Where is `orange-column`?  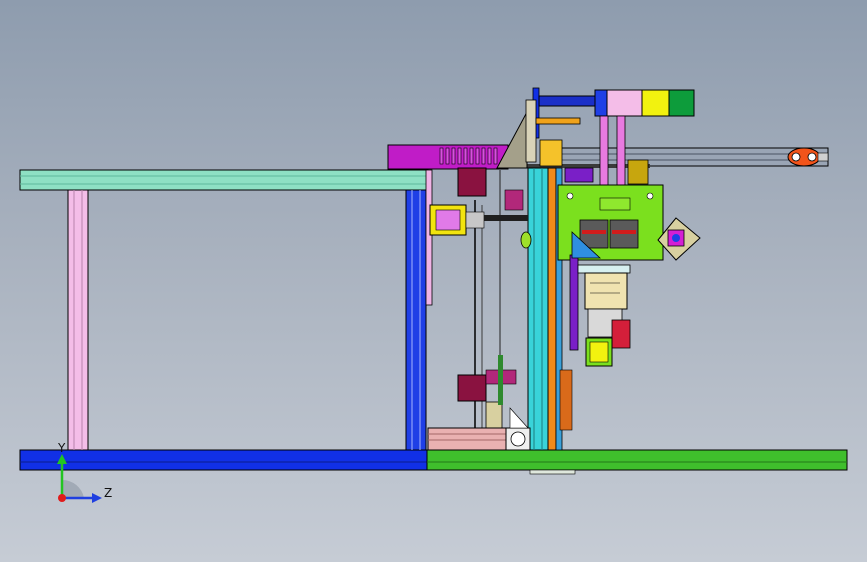
orange-column is located at coordinates (552, 309).